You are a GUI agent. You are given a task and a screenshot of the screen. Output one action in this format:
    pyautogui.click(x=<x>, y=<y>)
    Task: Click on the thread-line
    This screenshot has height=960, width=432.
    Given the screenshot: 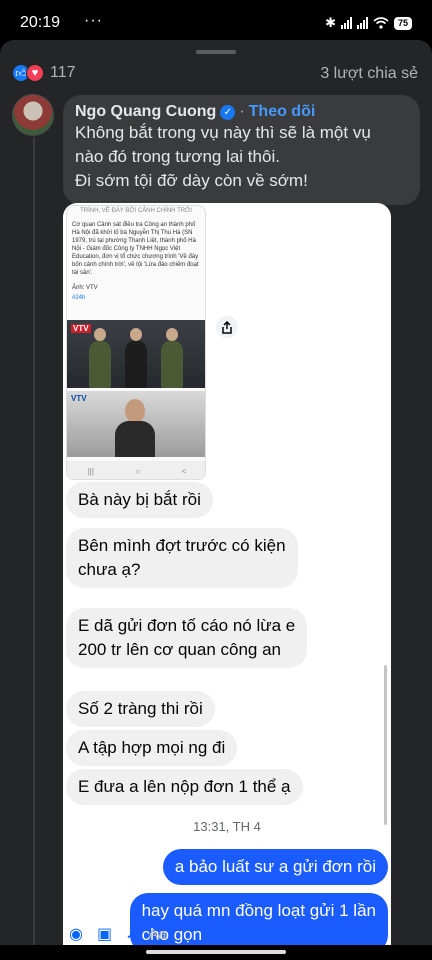 What is the action you would take?
    pyautogui.click(x=34, y=541)
    